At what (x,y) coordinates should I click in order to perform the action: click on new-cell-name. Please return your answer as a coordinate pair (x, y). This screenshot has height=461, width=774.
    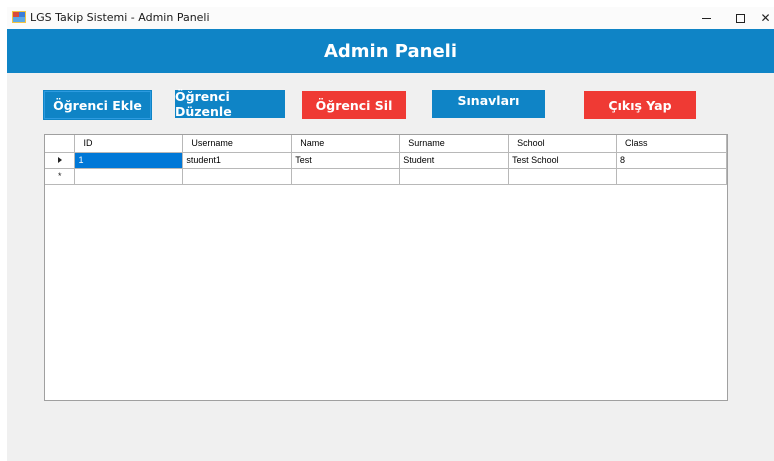
    Looking at the image, I should click on (346, 176).